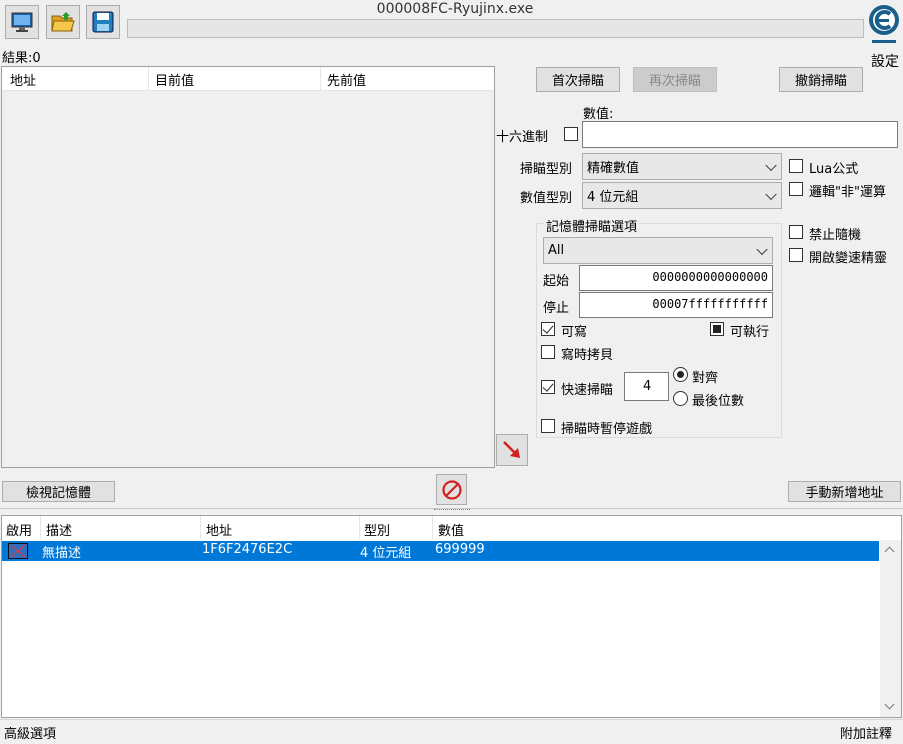 The width and height of the screenshot is (903, 744). What do you see at coordinates (587, 390) in the screenshot?
I see `fast-scan-label: 快速掃瞄` at bounding box center [587, 390].